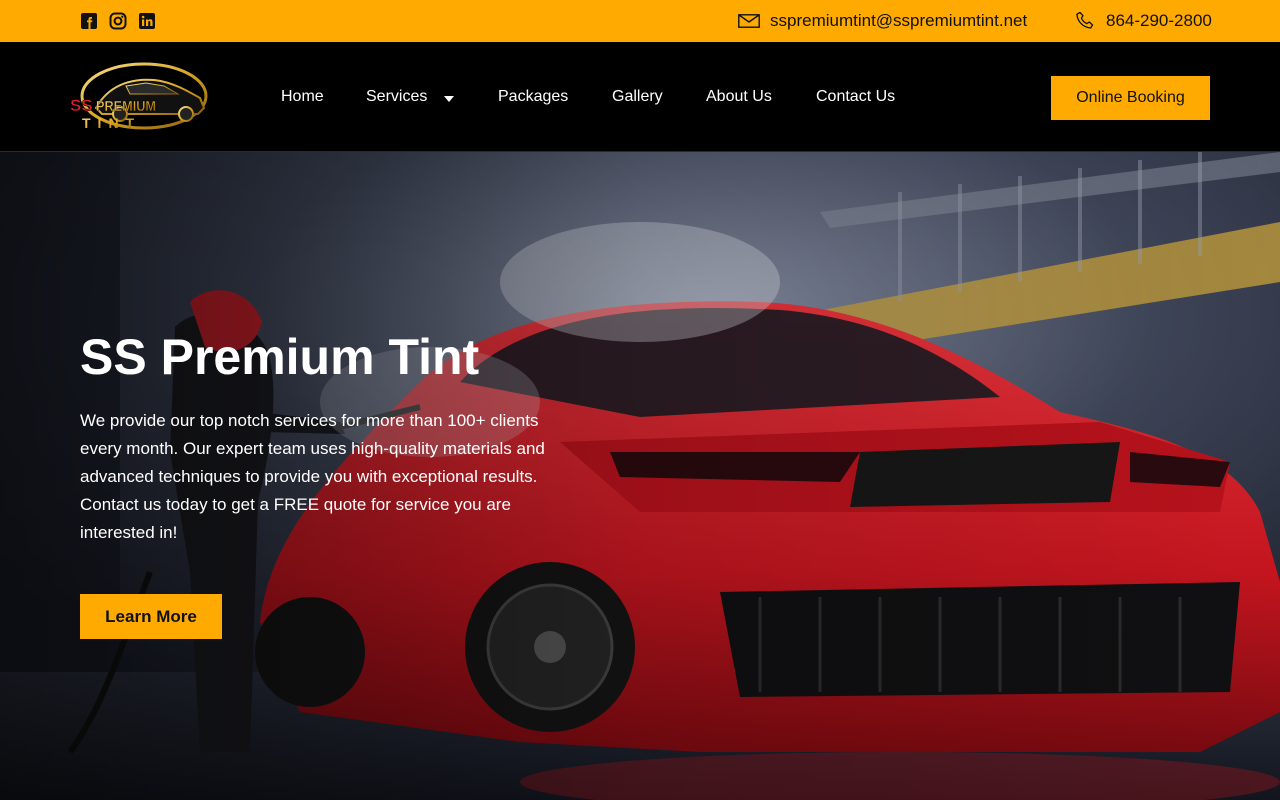 This screenshot has width=1280, height=800. Describe the element at coordinates (89, 21) in the screenshot. I see `facebook-icon` at that location.